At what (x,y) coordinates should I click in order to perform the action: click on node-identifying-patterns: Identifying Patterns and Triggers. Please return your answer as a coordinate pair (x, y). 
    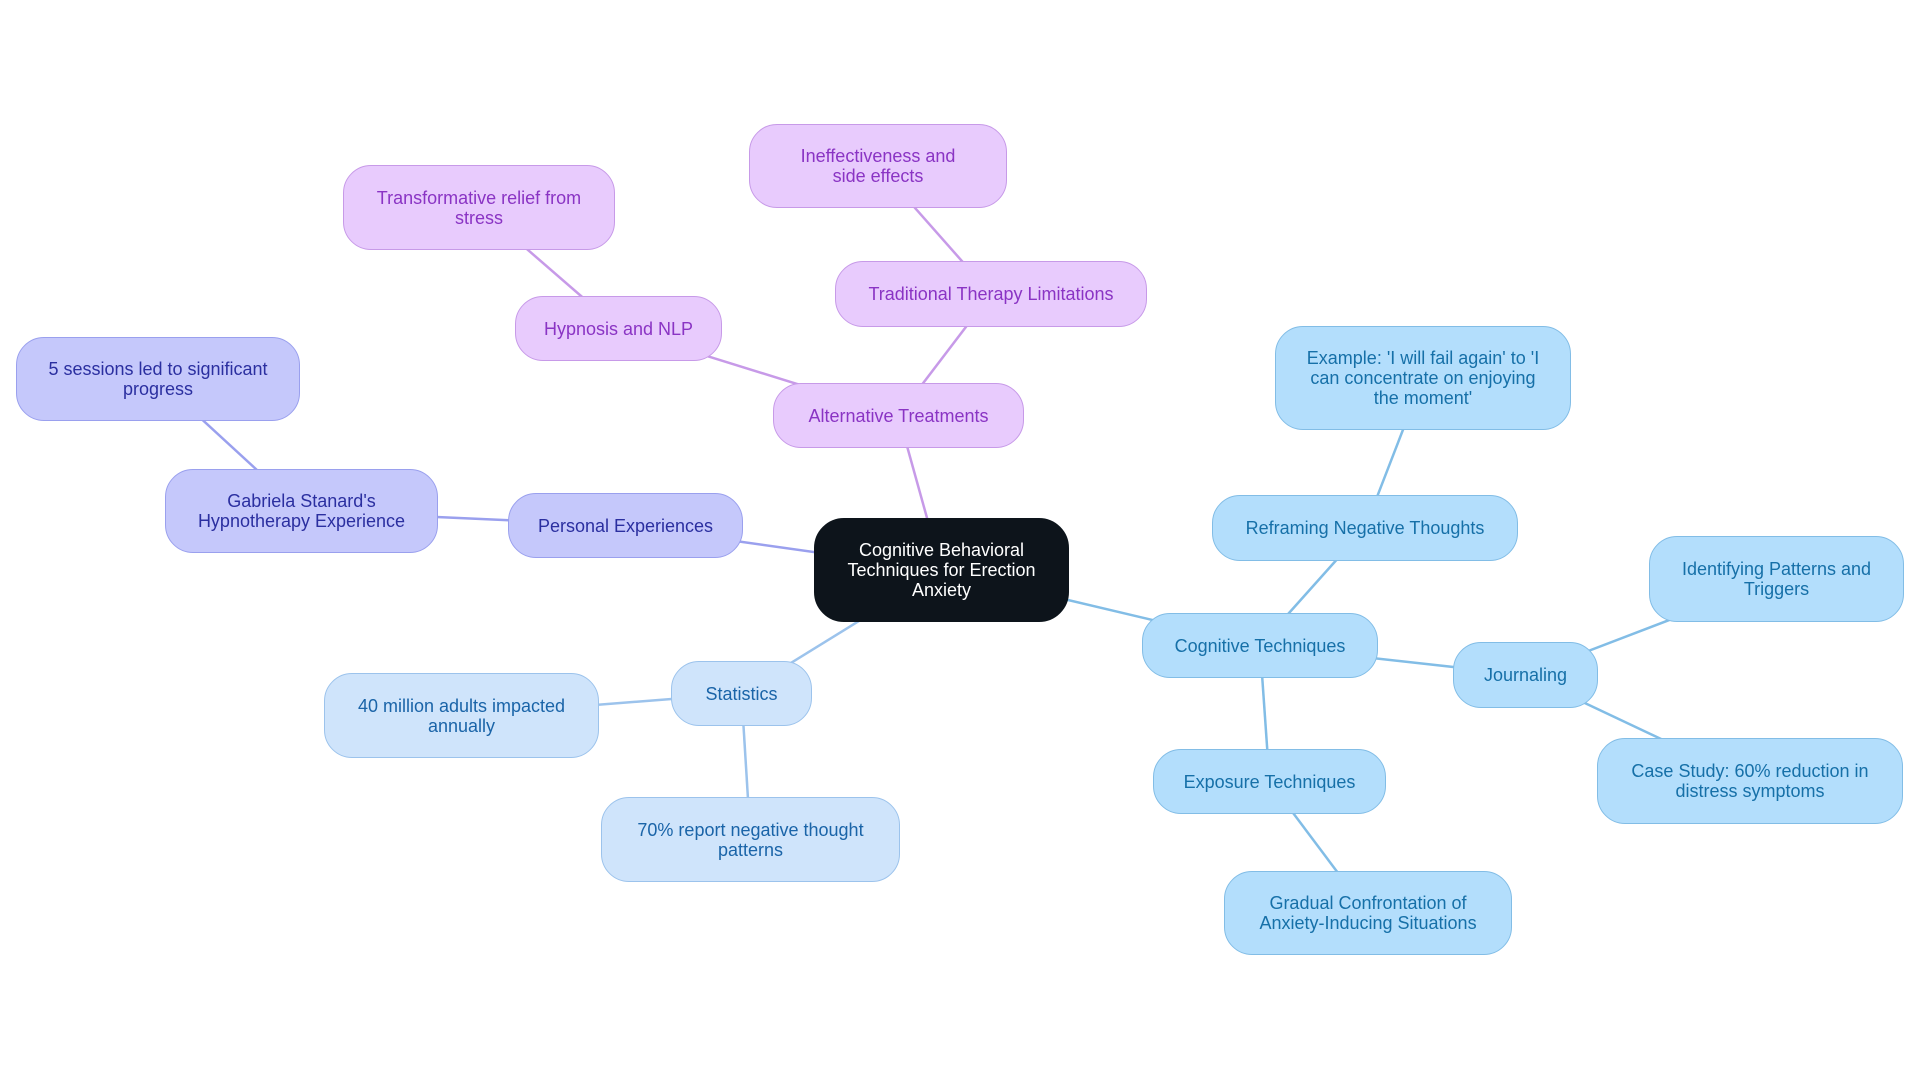
    Looking at the image, I should click on (1776, 579).